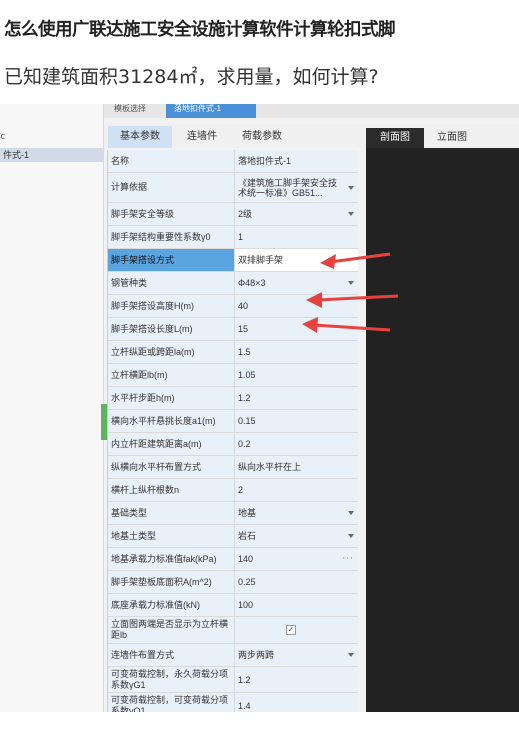 Image resolution: width=519 pixels, height=730 pixels. What do you see at coordinates (191, 77) in the screenshot?
I see `question-body: 已知建筑面积31284㎡，求用量，如何计算?` at bounding box center [191, 77].